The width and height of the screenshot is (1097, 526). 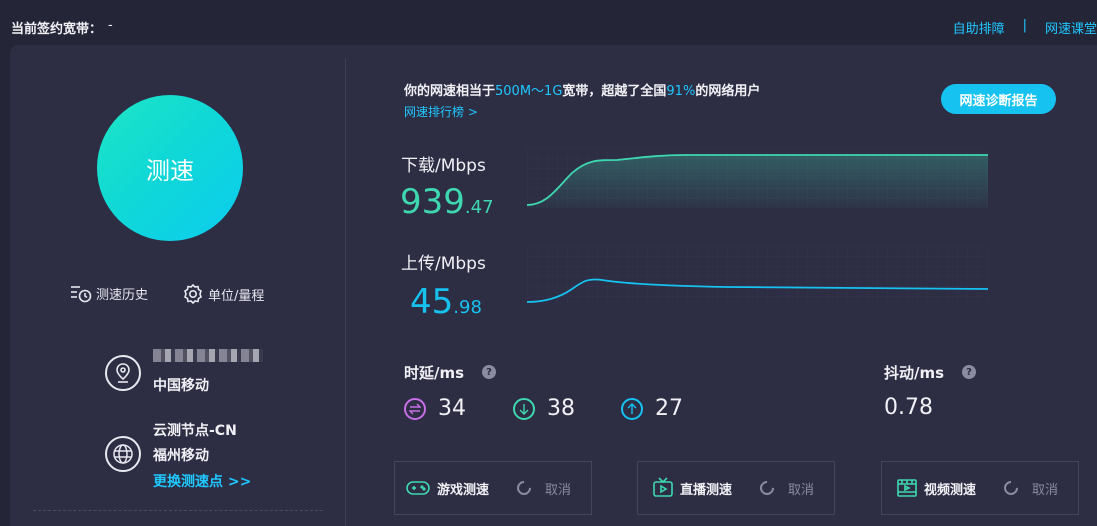 What do you see at coordinates (493, 488) in the screenshot?
I see `game-test-card: 游戏测速 取消` at bounding box center [493, 488].